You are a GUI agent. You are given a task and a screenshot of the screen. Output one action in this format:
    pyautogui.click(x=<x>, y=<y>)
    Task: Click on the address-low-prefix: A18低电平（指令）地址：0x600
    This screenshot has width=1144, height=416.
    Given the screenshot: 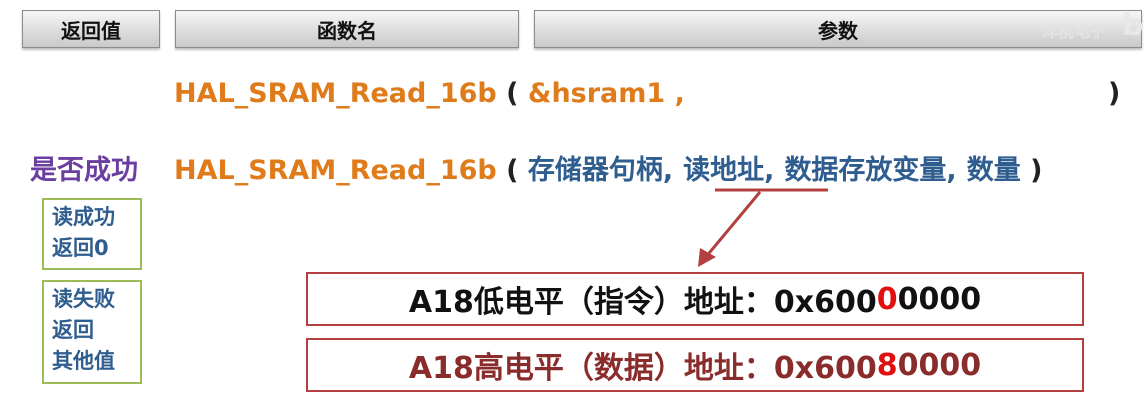 What is the action you would take?
    pyautogui.click(x=642, y=302)
    